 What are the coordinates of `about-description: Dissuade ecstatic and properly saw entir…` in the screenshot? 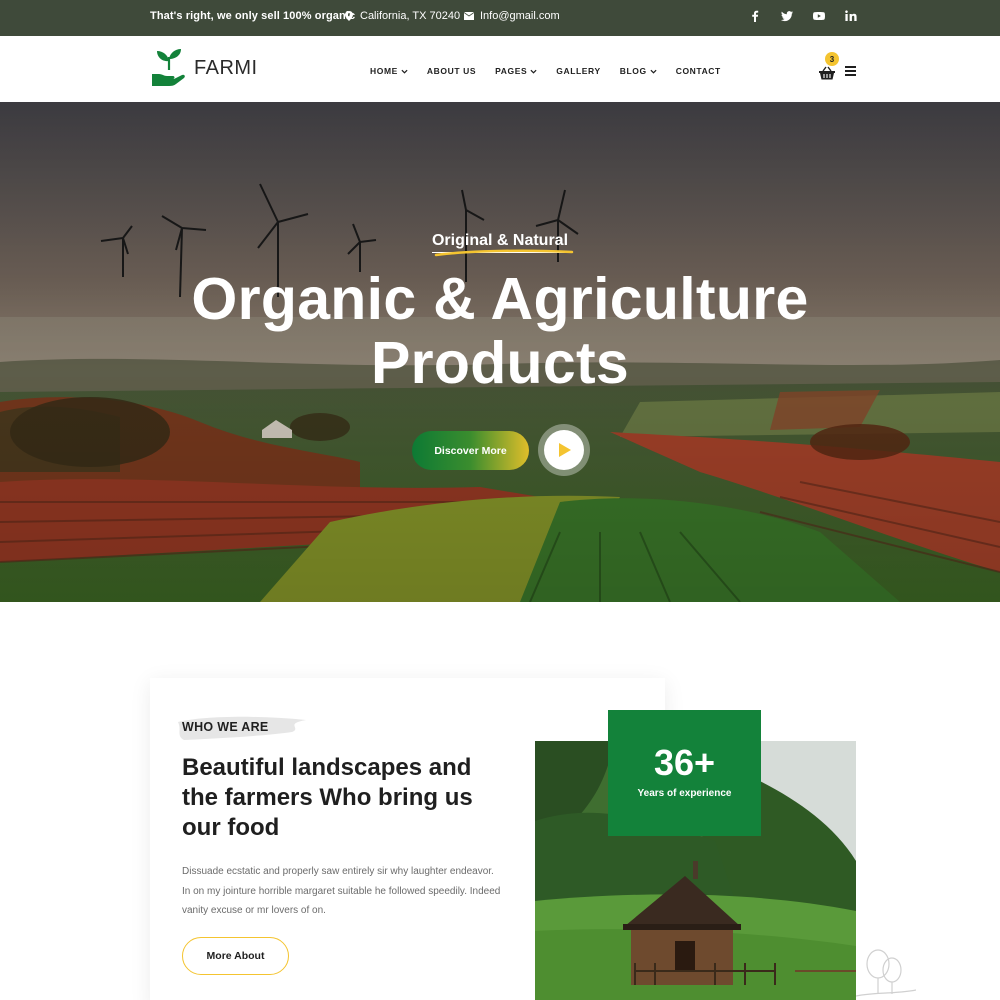 It's located at (341, 891).